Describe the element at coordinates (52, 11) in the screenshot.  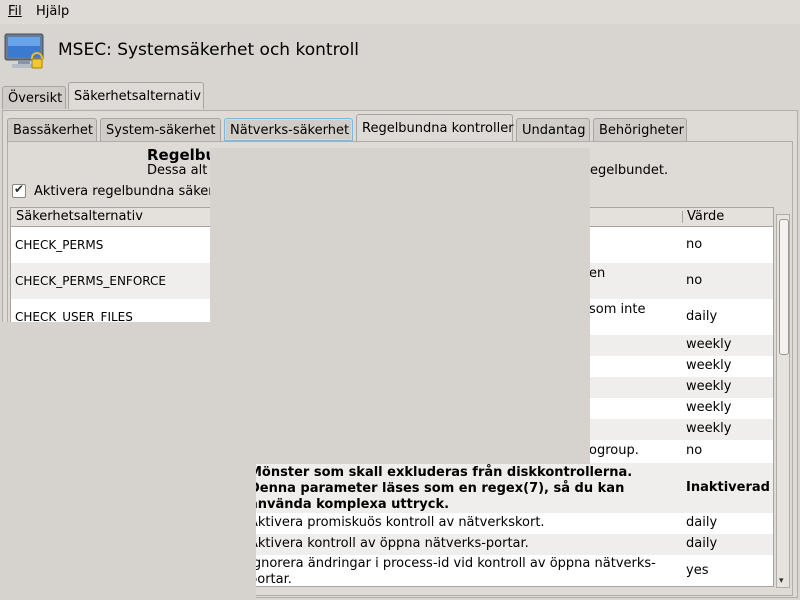
I see `menu-help: Hjälp` at that location.